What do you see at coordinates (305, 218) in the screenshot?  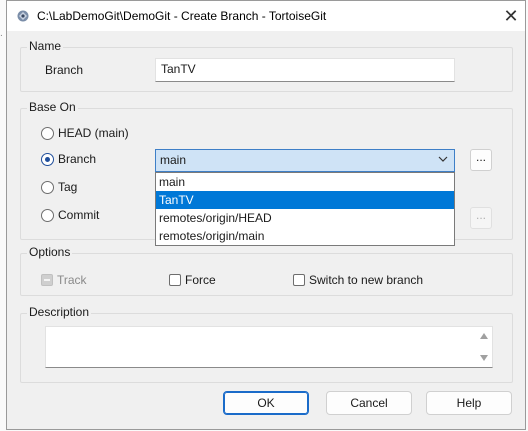 I see `dropdown-item-origin-head: remotes/origin/HEAD` at bounding box center [305, 218].